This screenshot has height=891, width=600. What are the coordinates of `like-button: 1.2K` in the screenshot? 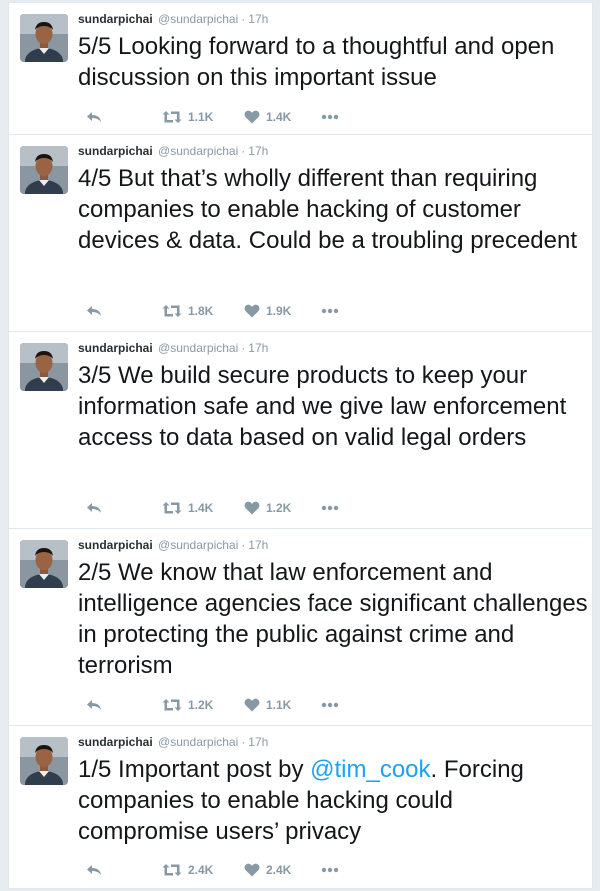 It's located at (267, 508).